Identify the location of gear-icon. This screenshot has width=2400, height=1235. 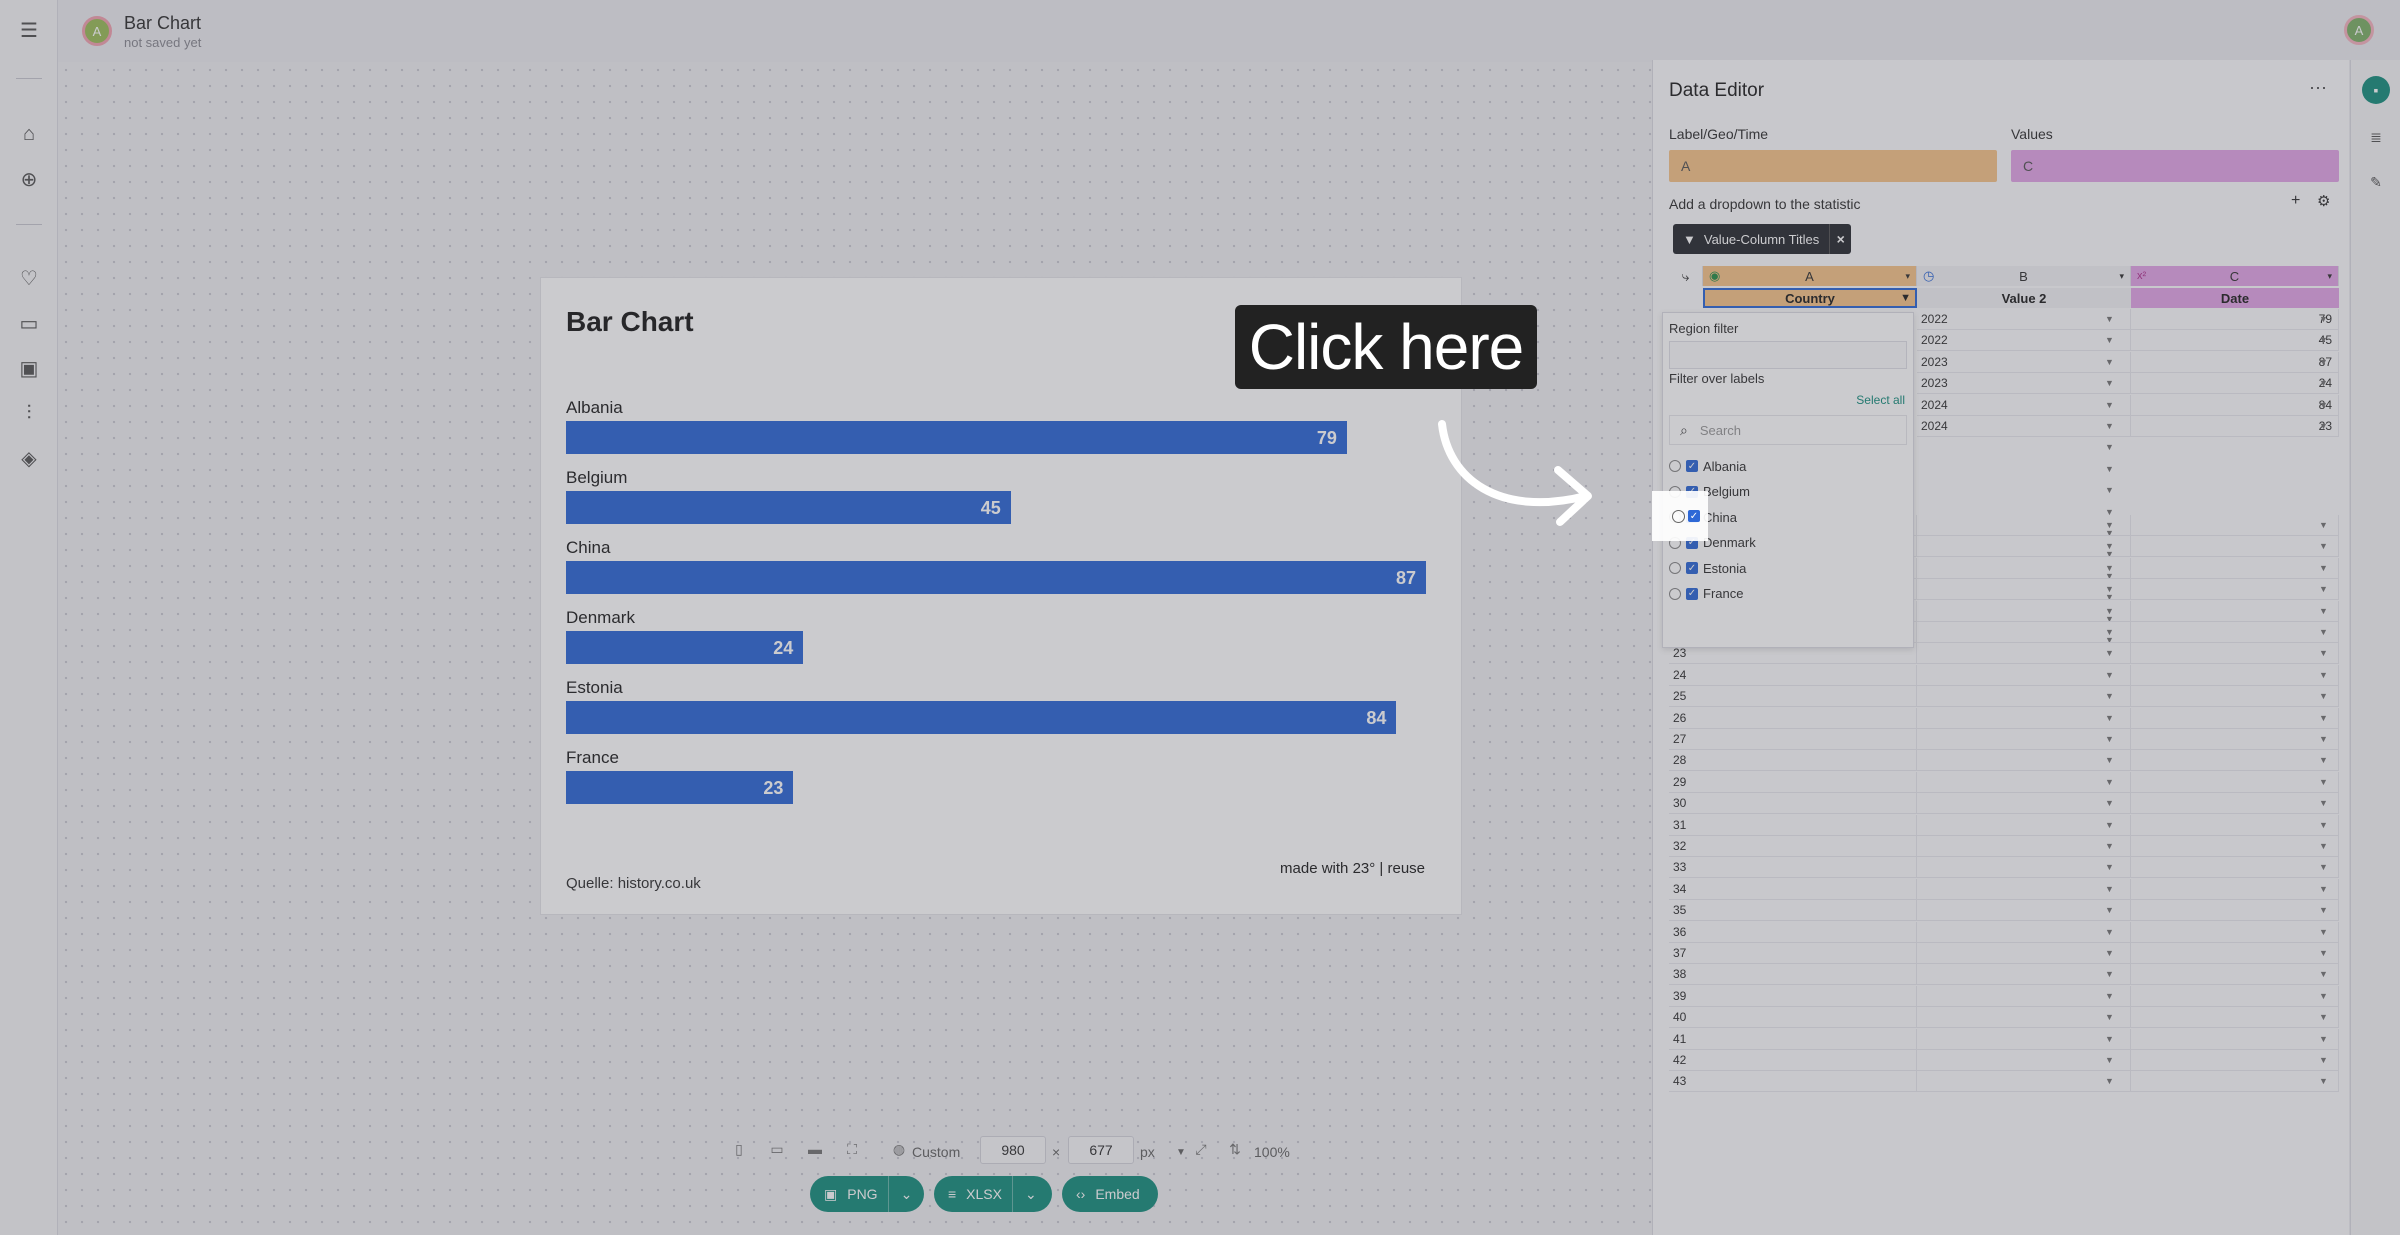
(1675, 466).